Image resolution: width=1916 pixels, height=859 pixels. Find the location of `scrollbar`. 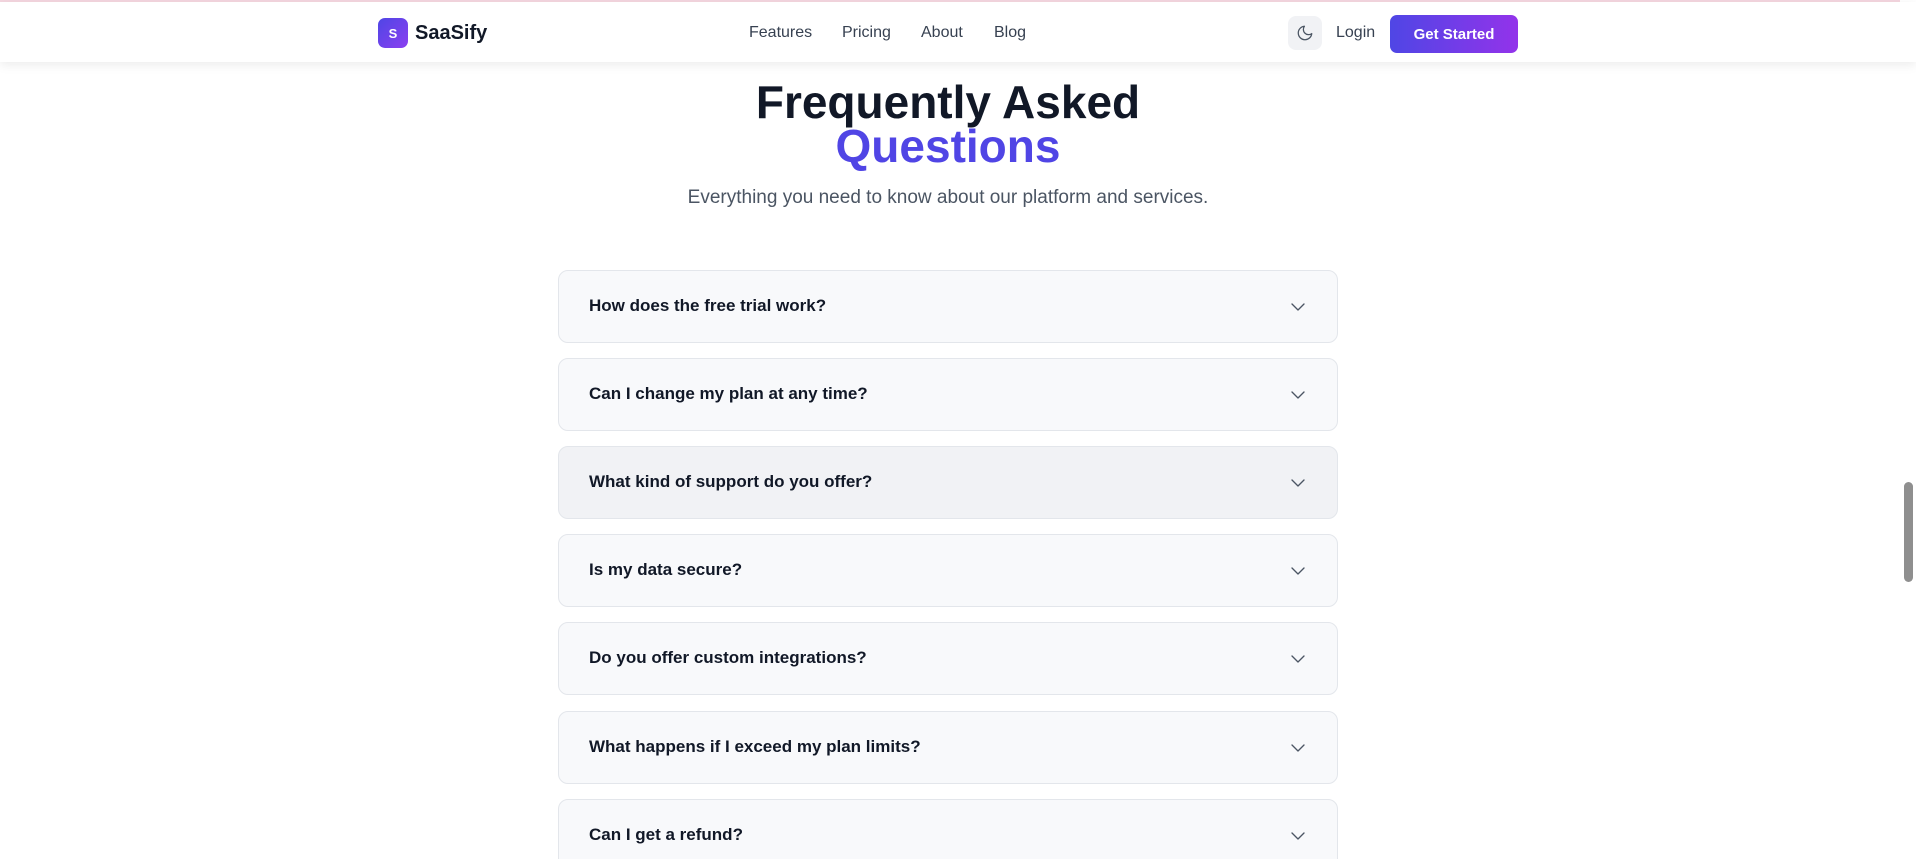

scrollbar is located at coordinates (1908, 429).